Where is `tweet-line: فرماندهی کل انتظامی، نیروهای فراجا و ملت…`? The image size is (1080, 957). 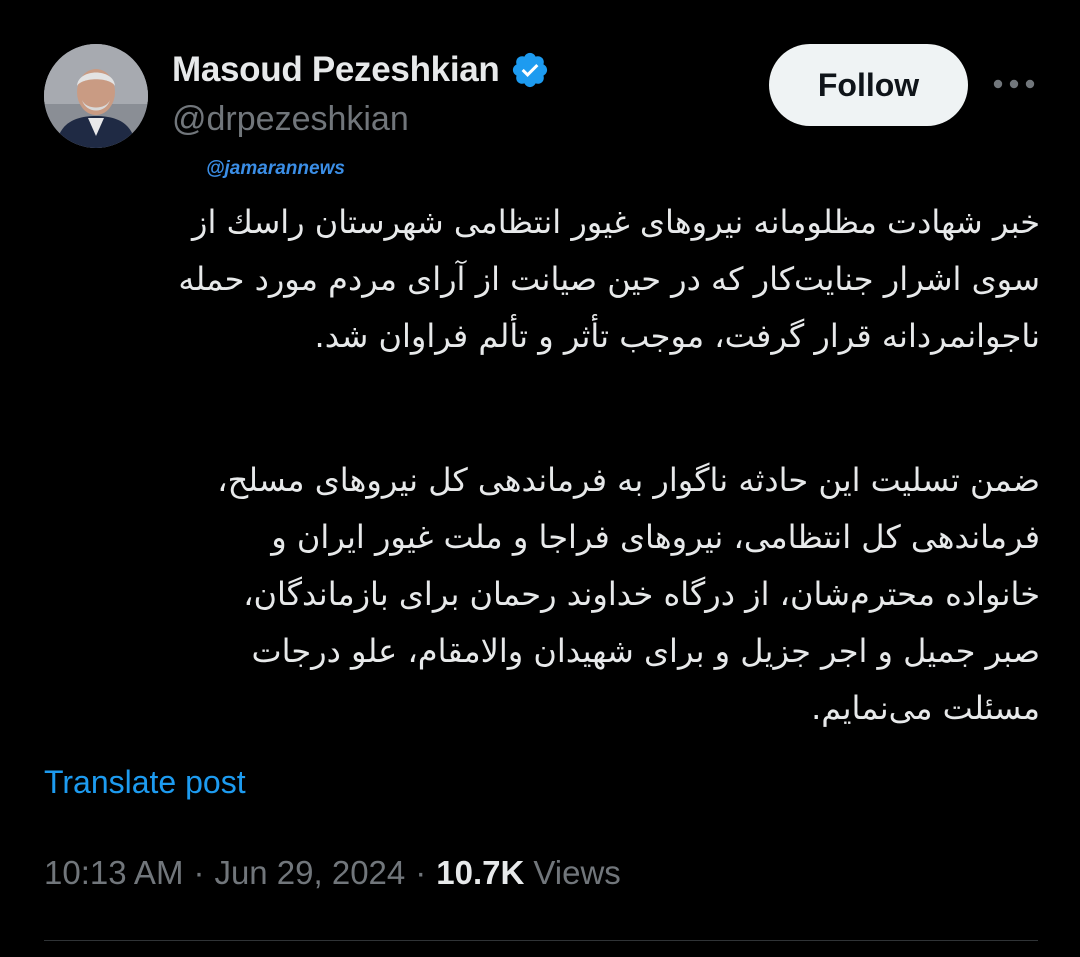 tweet-line: فرماندهی کل انتظامی، نیروهای فراجا و ملت… is located at coordinates (655, 537).